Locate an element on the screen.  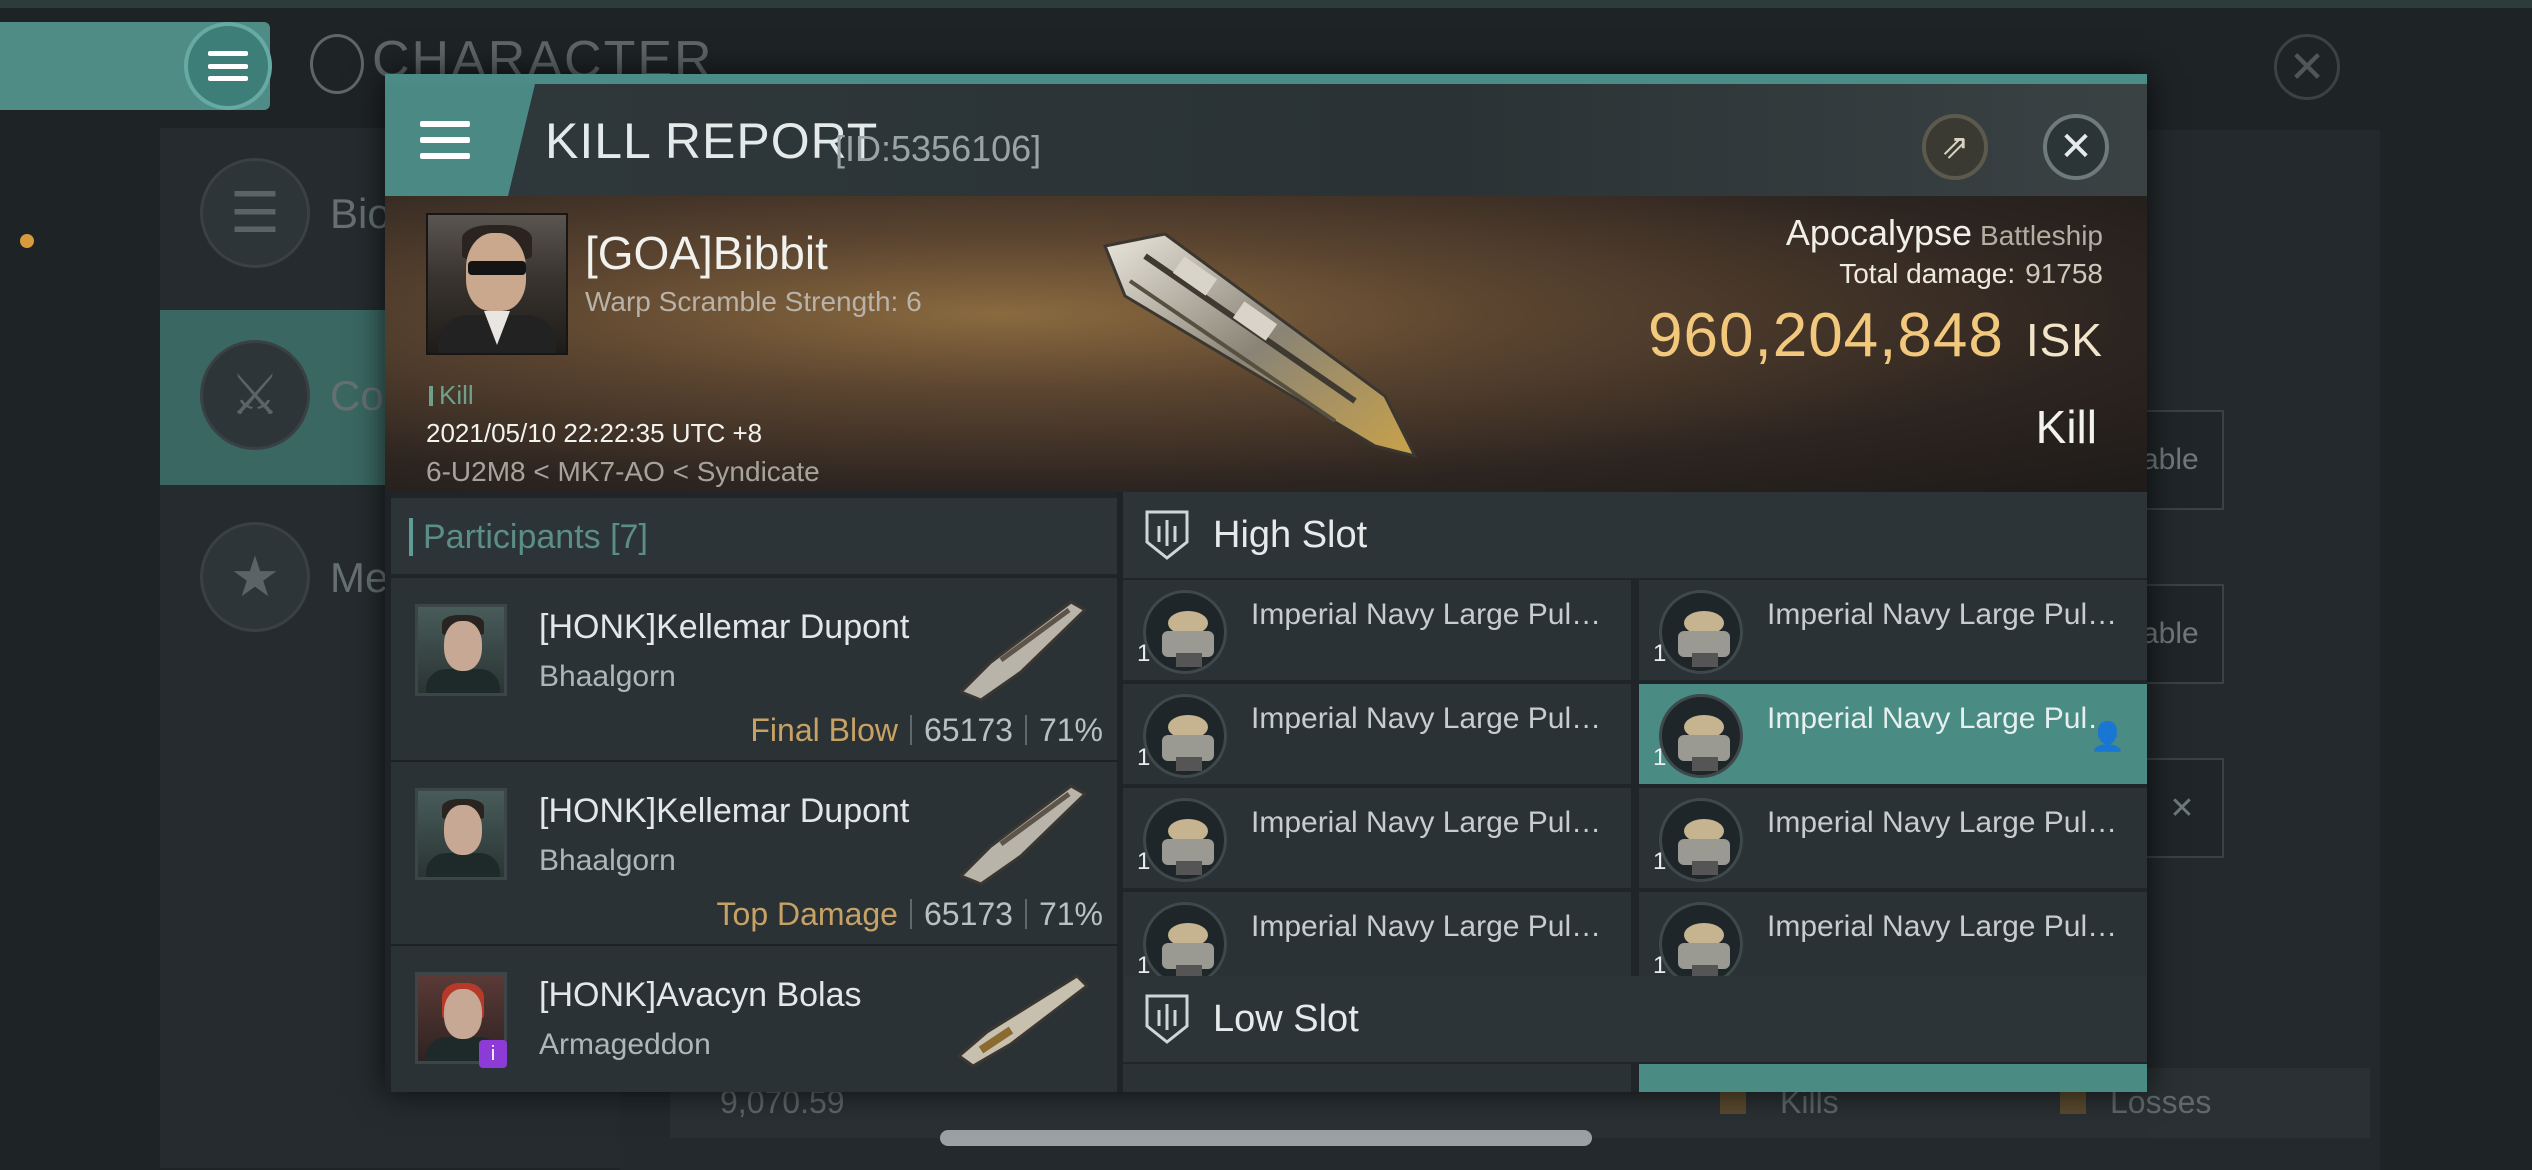
modal-menu-button is located at coordinates (460, 140).